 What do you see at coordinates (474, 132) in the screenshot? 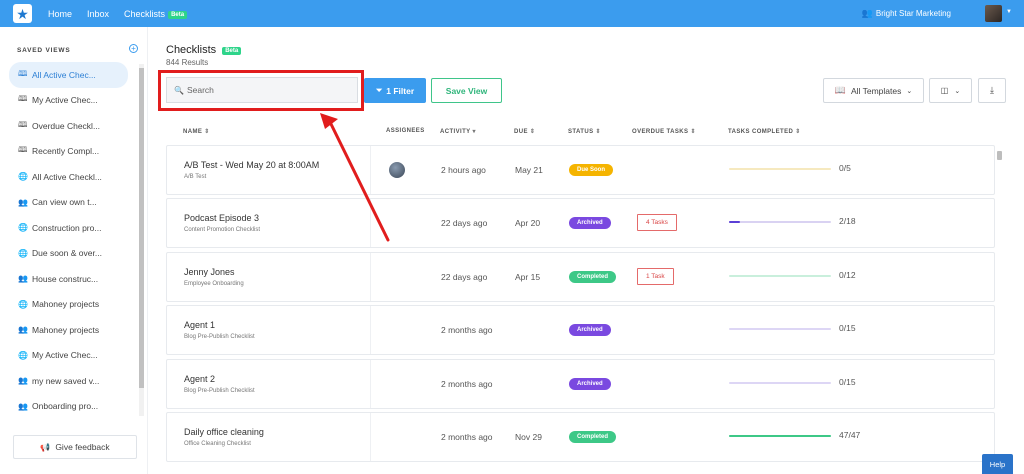
I see `sort-desc-icon: ▾` at bounding box center [474, 132].